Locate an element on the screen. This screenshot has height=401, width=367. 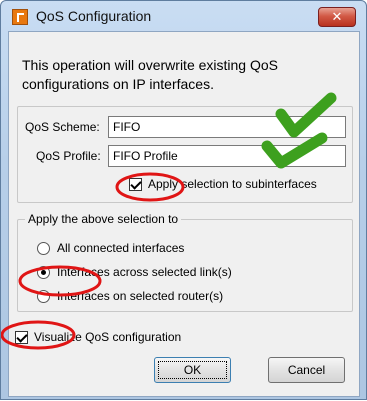
apply-selection-legend: Apply the above selection to is located at coordinates (103, 219).